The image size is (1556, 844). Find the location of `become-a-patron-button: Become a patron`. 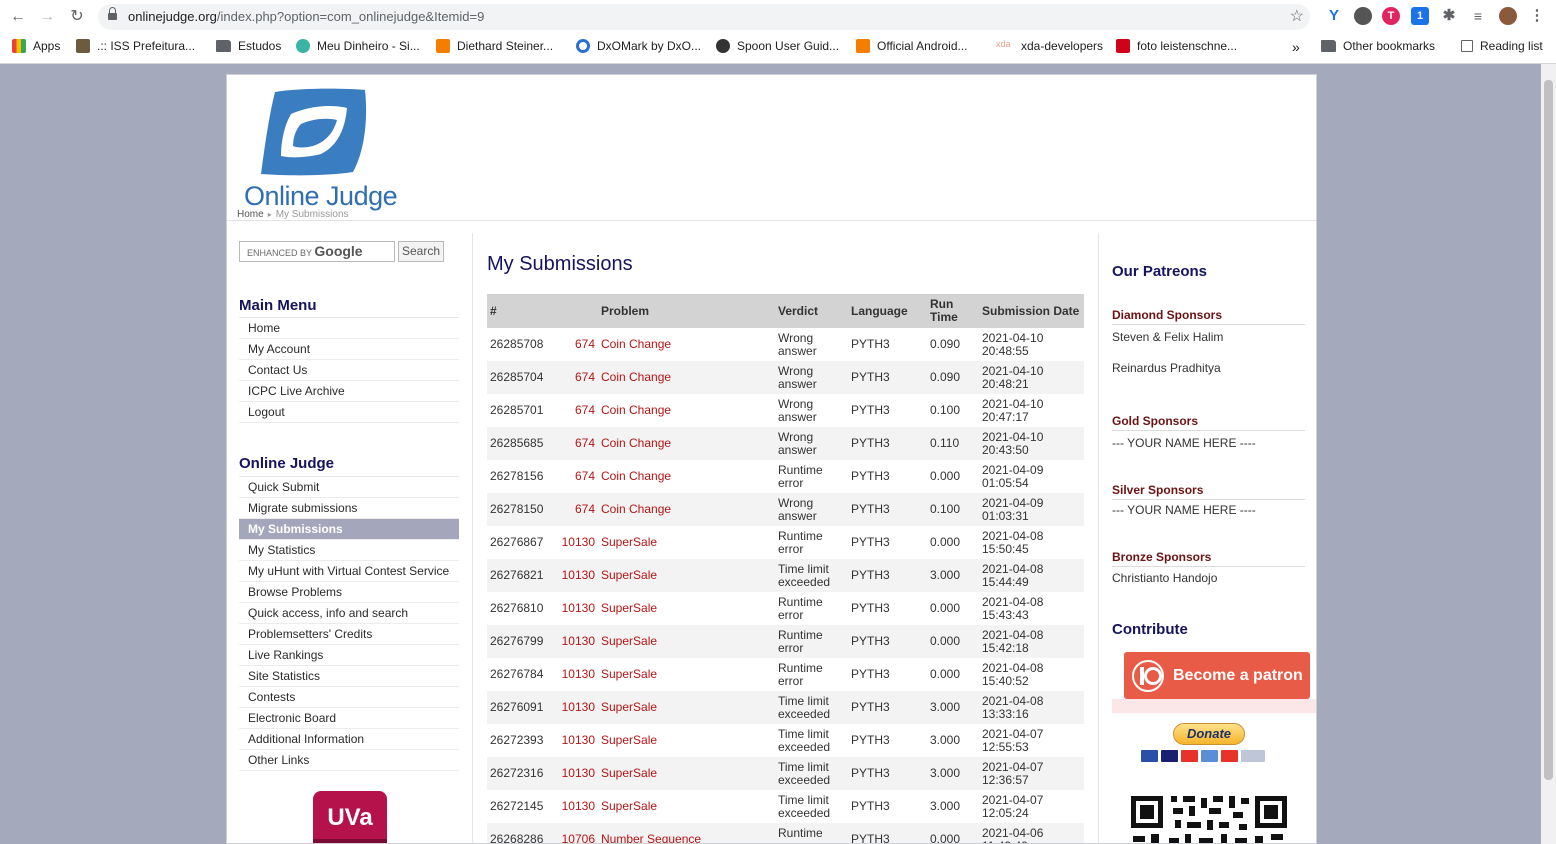

become-a-patron-button: Become a patron is located at coordinates (1217, 675).